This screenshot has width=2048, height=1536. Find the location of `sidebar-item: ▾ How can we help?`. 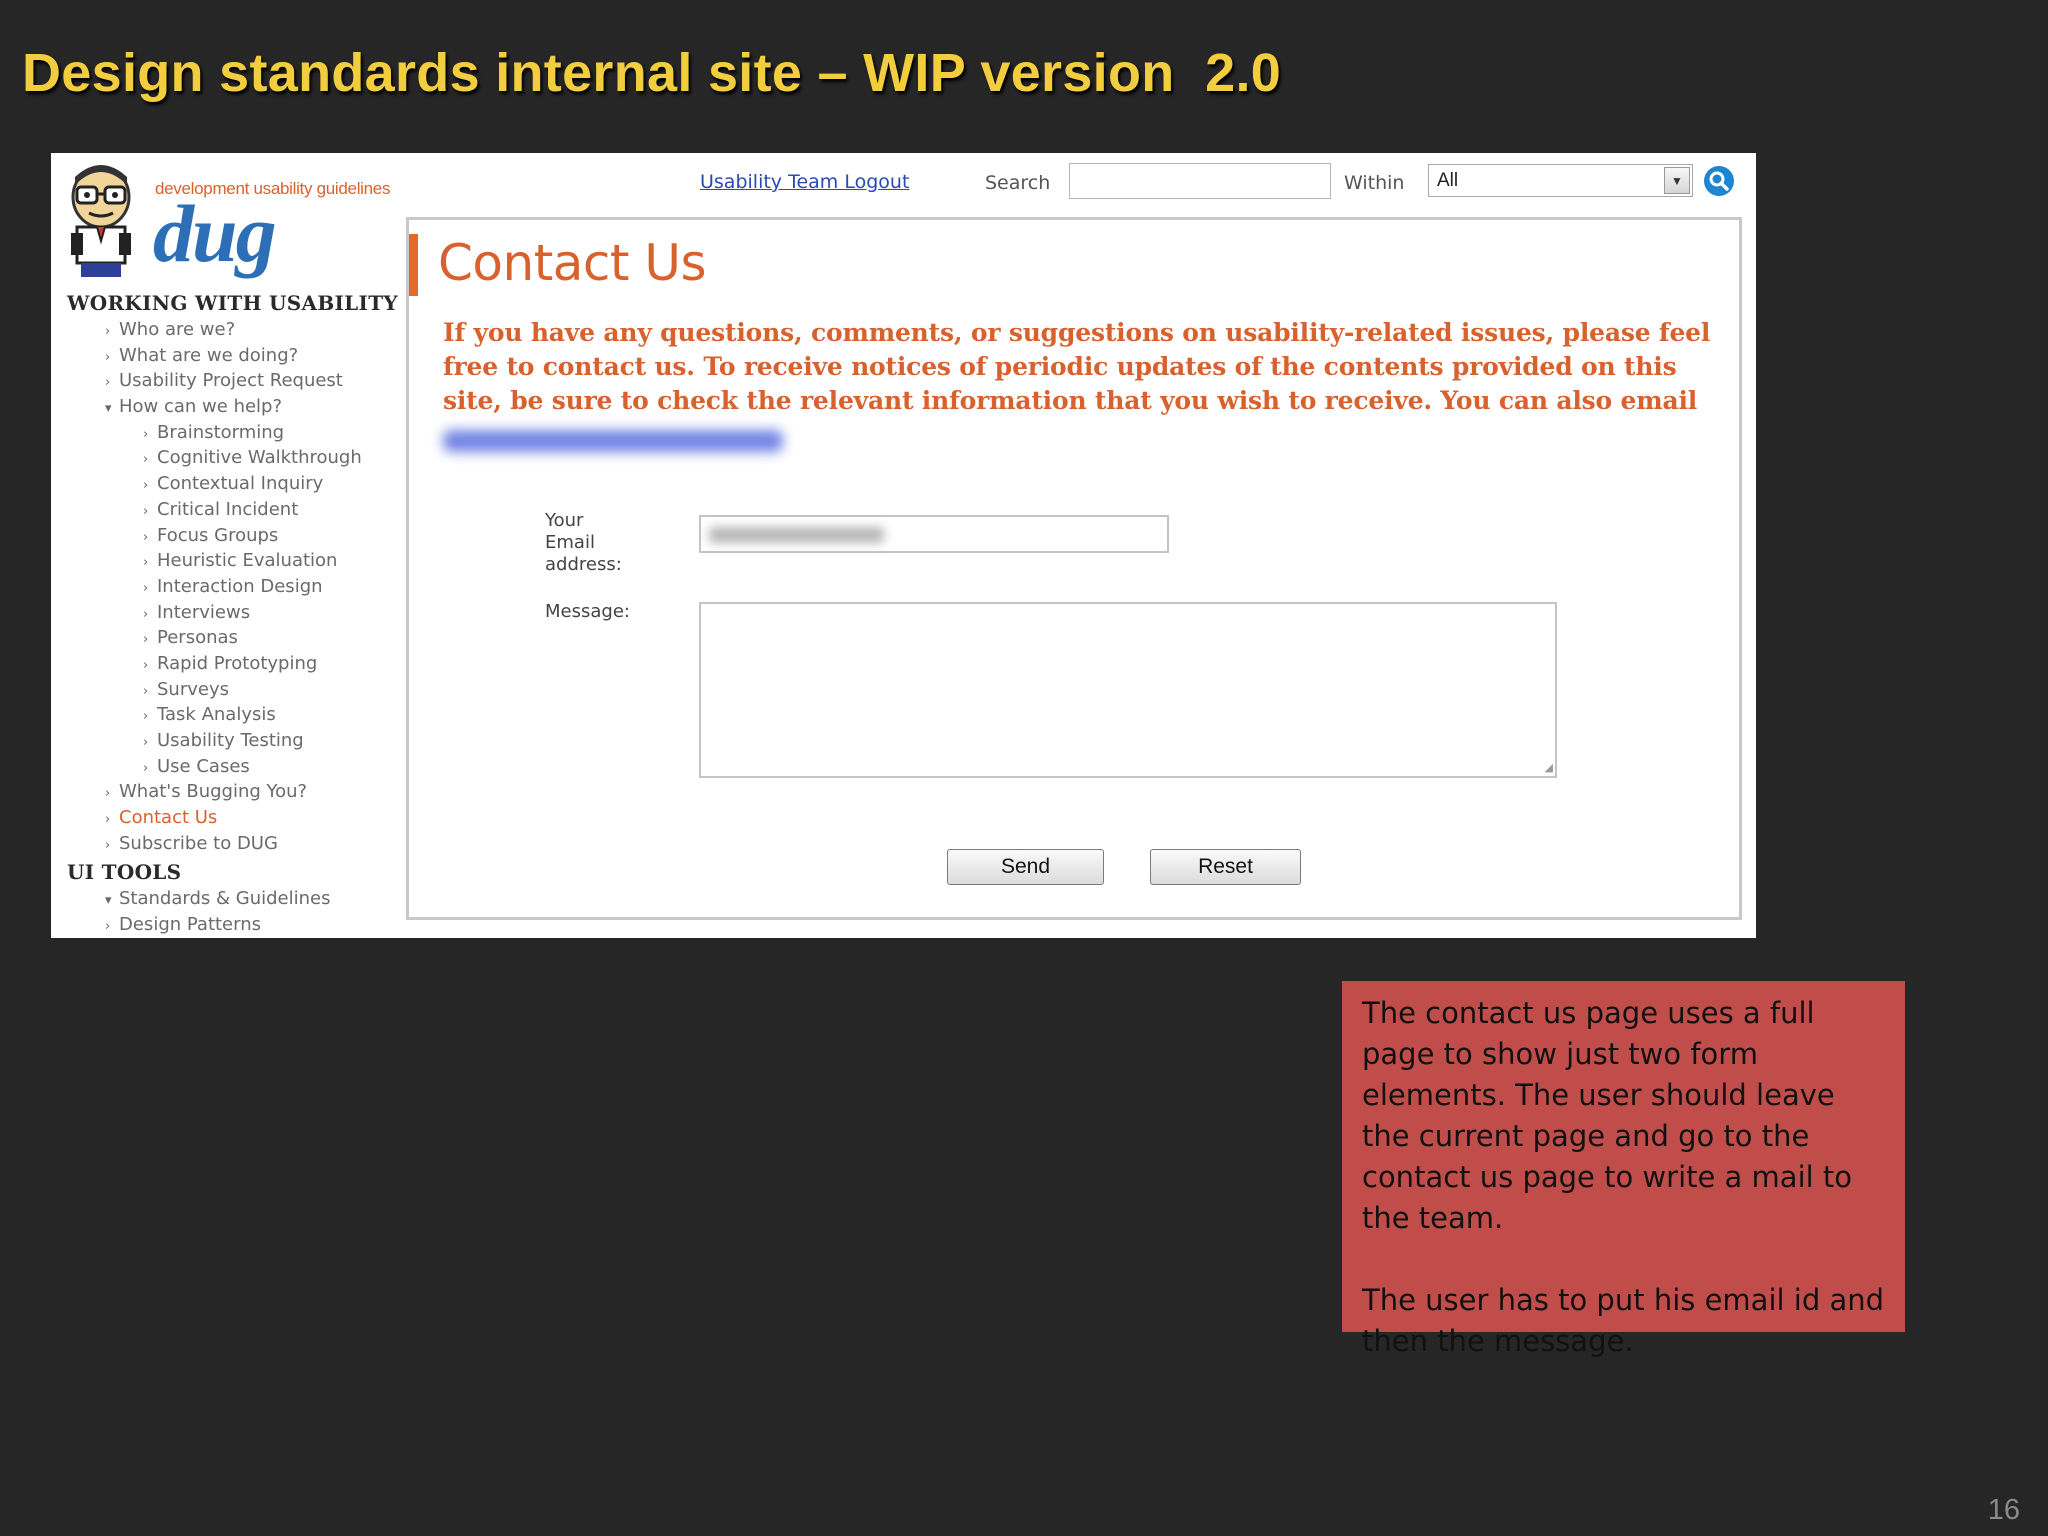

sidebar-item: ▾ How can we help? is located at coordinates (257, 407).